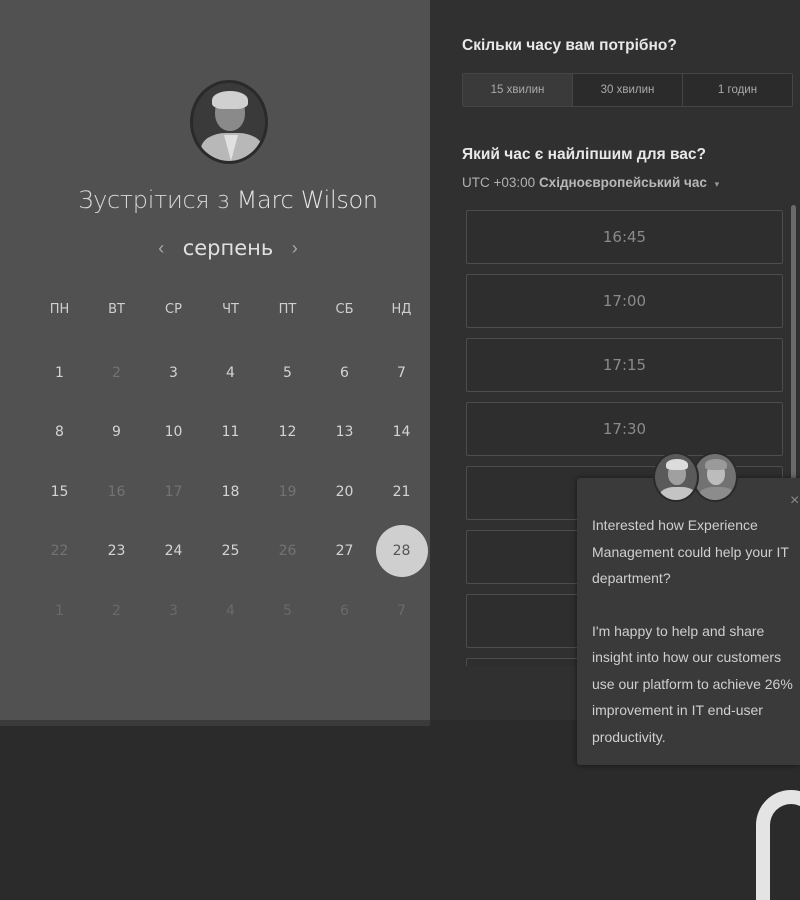 This screenshot has height=900, width=800. I want to click on calendar-day: 11, so click(230, 433).